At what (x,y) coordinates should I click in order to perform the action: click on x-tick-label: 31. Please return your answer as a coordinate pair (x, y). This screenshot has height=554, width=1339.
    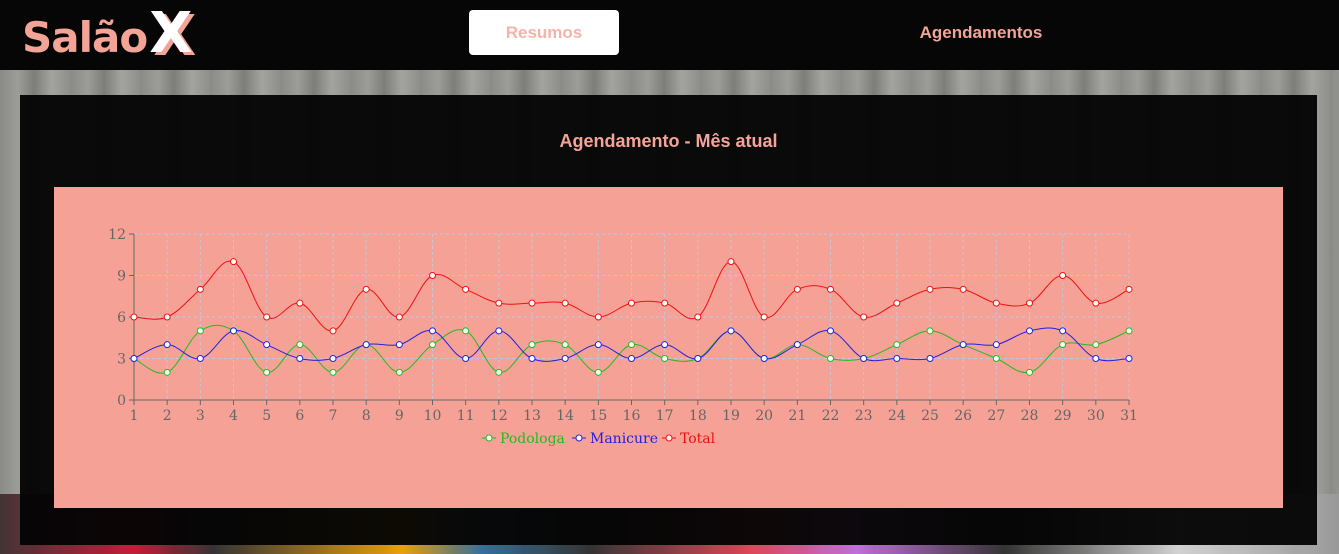
    Looking at the image, I should click on (1129, 416).